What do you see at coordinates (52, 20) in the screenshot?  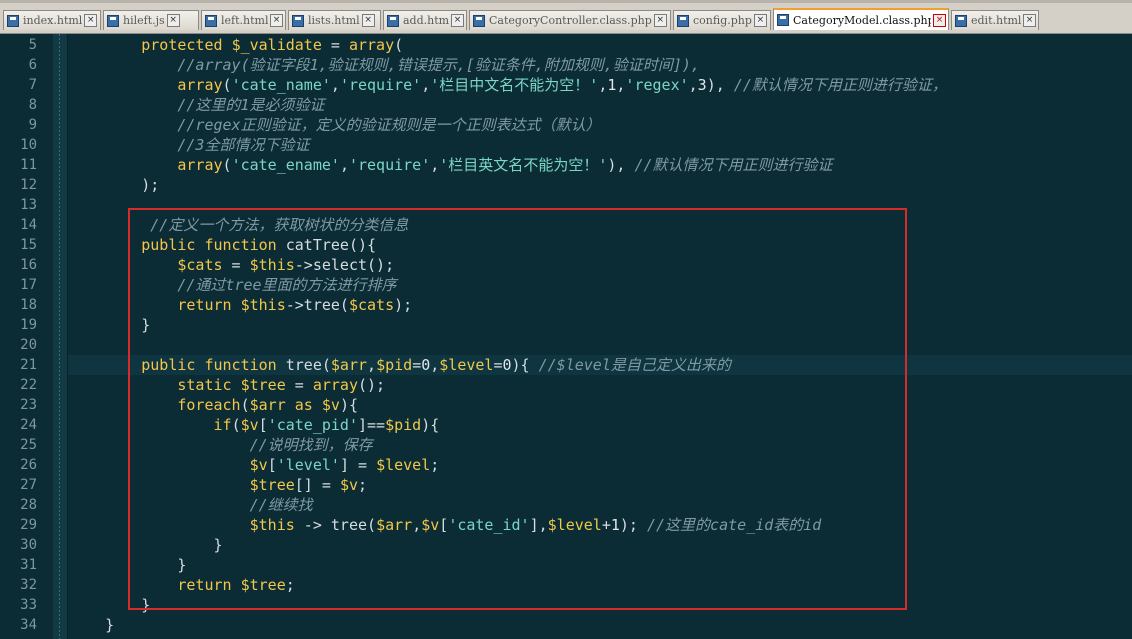 I see `tab-index-html: index.html ×` at bounding box center [52, 20].